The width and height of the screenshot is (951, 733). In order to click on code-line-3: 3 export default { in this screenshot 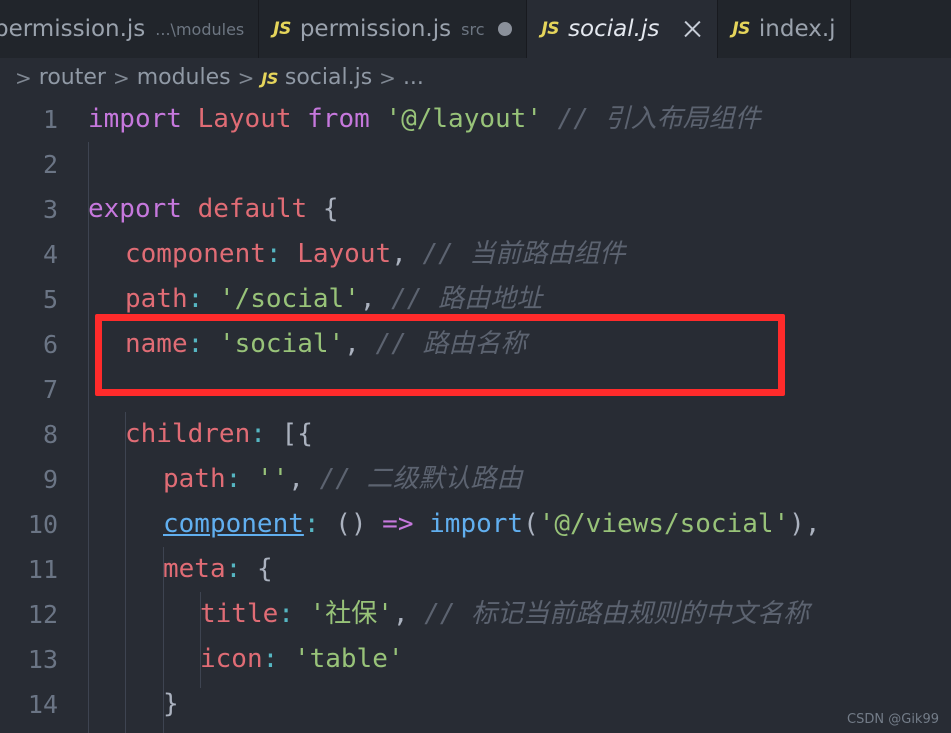, I will do `click(475, 209)`.